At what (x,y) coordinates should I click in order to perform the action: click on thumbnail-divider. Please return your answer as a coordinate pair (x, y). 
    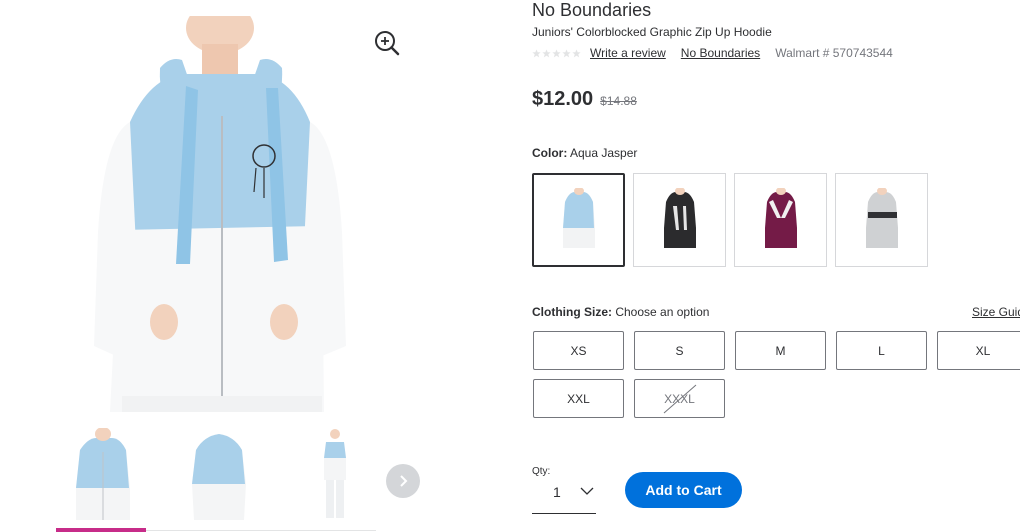
    Looking at the image, I should click on (261, 530).